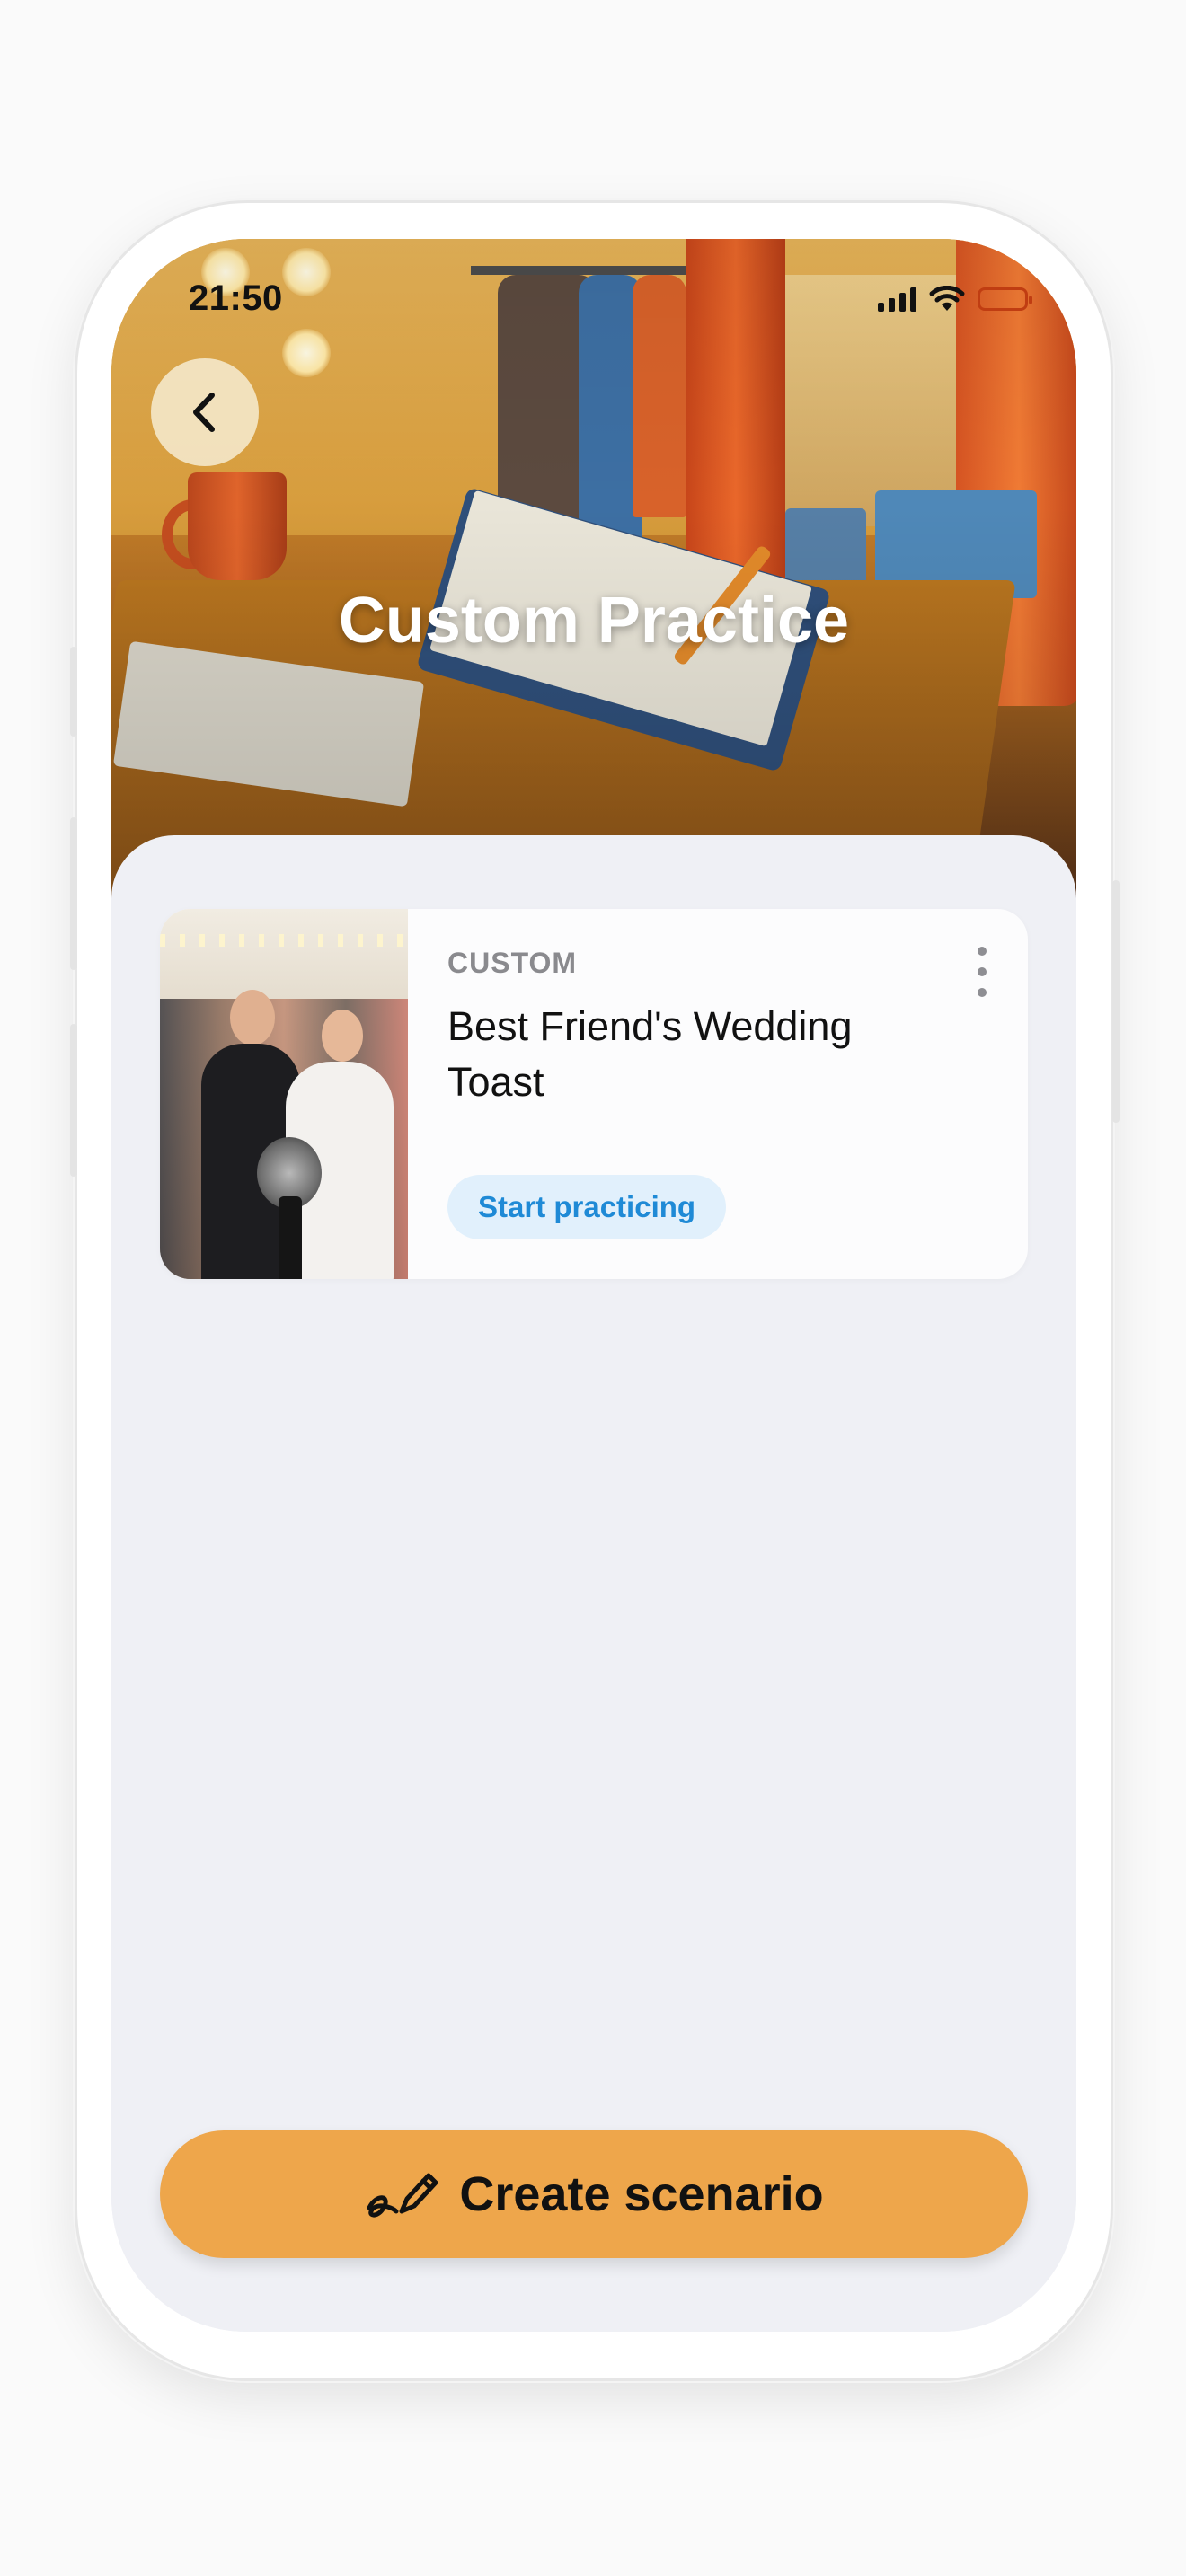 The width and height of the screenshot is (1186, 2576). I want to click on status-icons, so click(955, 299).